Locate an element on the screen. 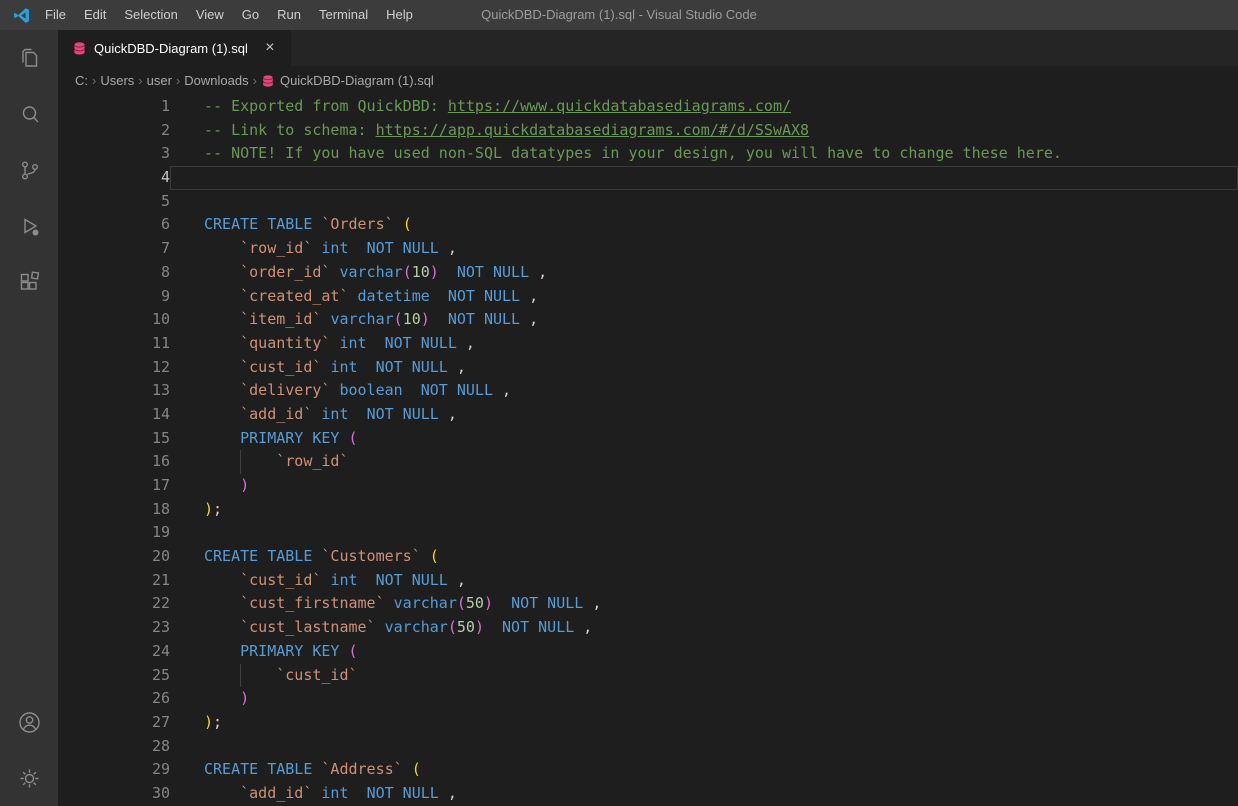  code-line: 9 `created_at` datetime NOT NULL , is located at coordinates (648, 297).